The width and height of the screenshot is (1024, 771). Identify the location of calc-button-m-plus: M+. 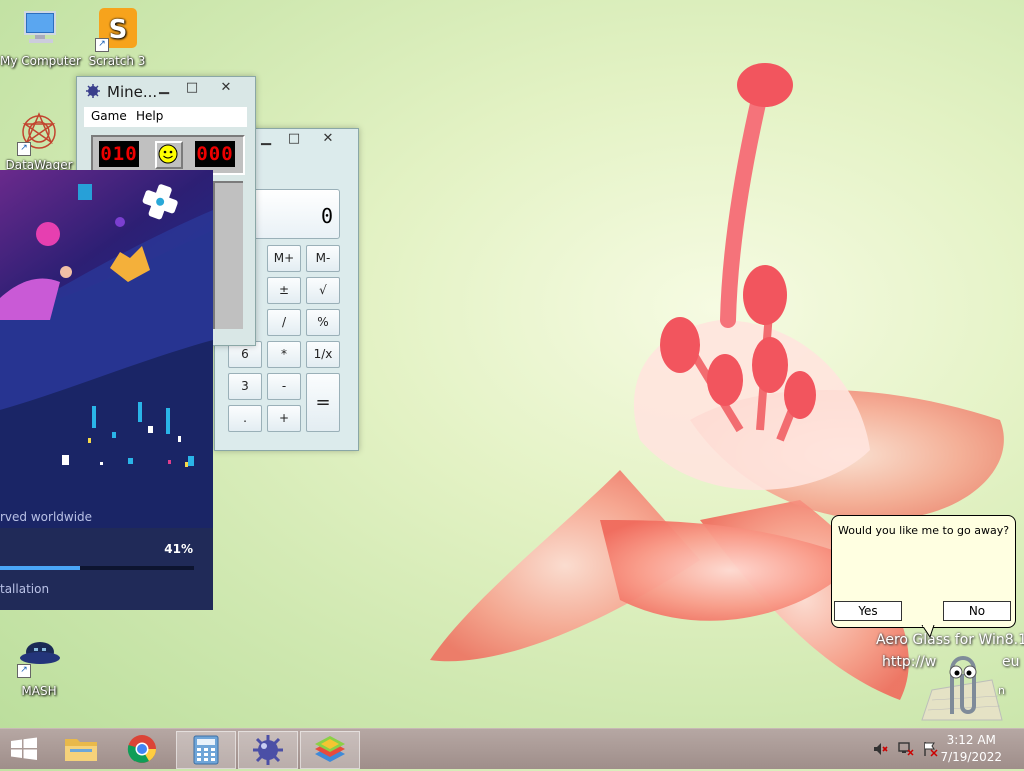
(284, 258).